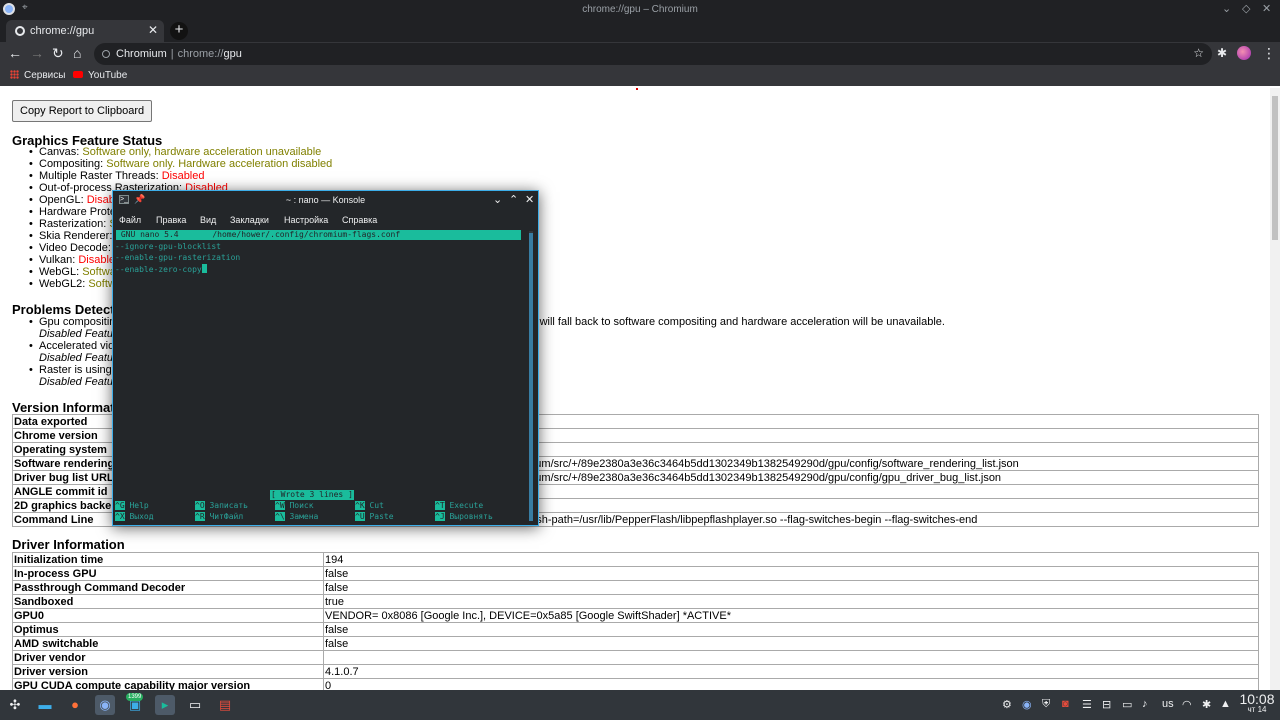 This screenshot has height=720, width=1280. Describe the element at coordinates (61, 152) in the screenshot. I see `feature-label: Canvas:` at that location.